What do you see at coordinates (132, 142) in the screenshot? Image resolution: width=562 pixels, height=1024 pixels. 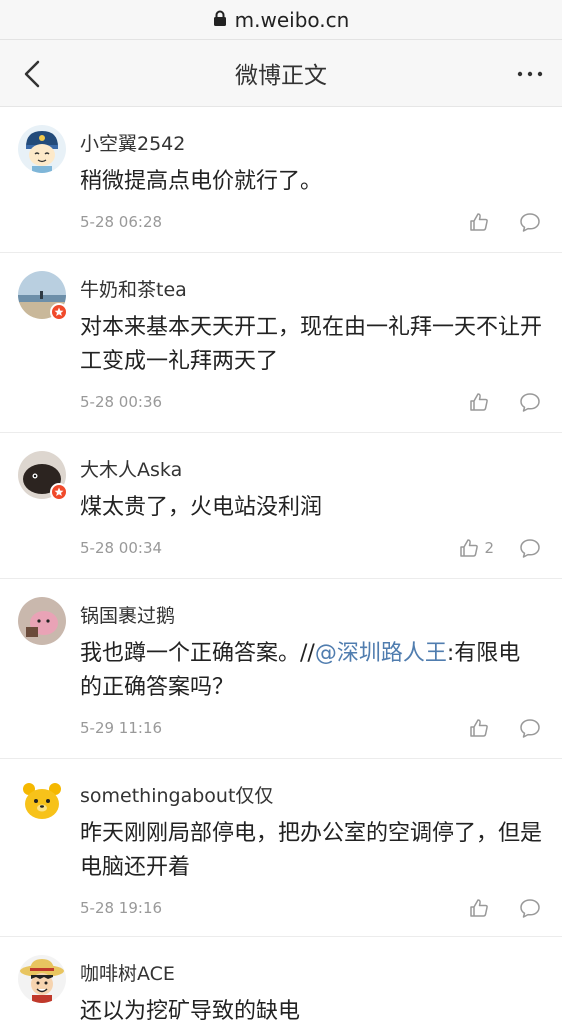 I see `username: 小空翼2542` at bounding box center [132, 142].